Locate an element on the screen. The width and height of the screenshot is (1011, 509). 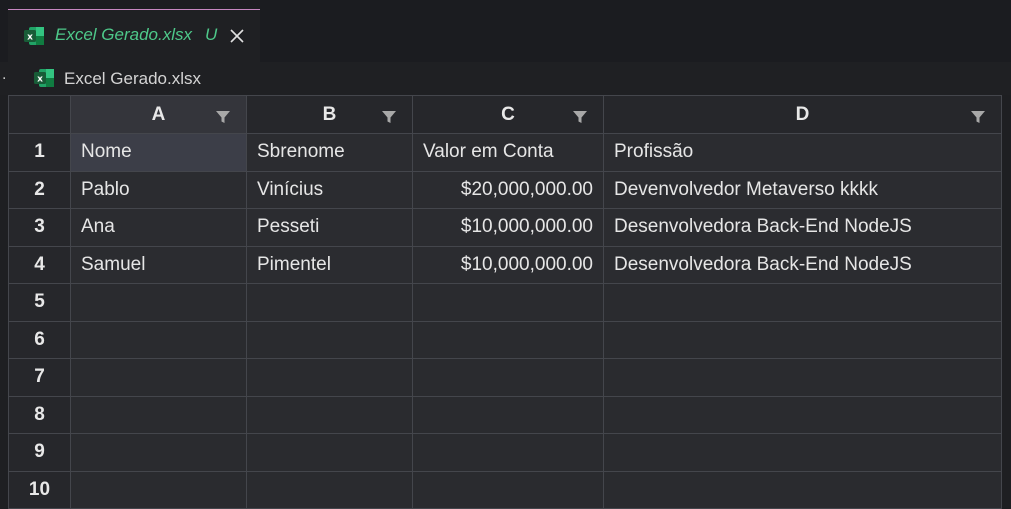
row-header: 3 is located at coordinates (39, 227).